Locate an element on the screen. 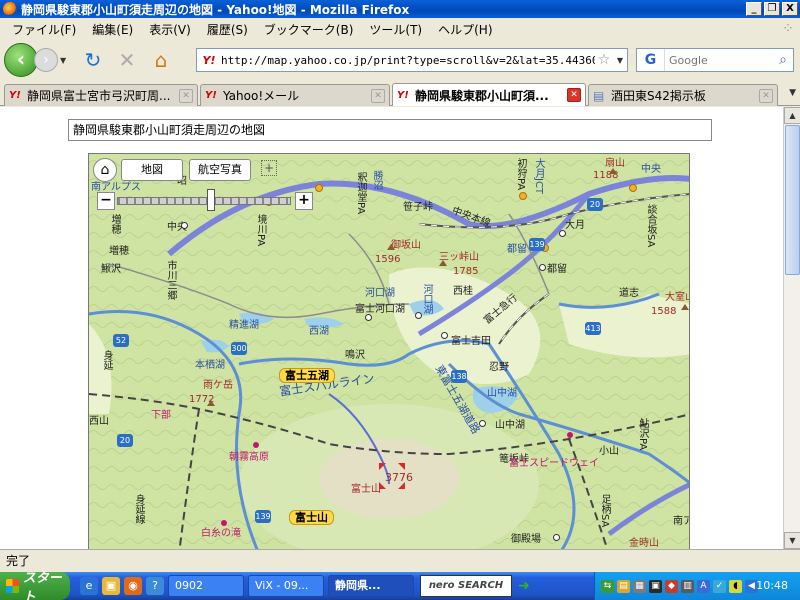  tray-network-icon: ⇆ is located at coordinates (607, 586).